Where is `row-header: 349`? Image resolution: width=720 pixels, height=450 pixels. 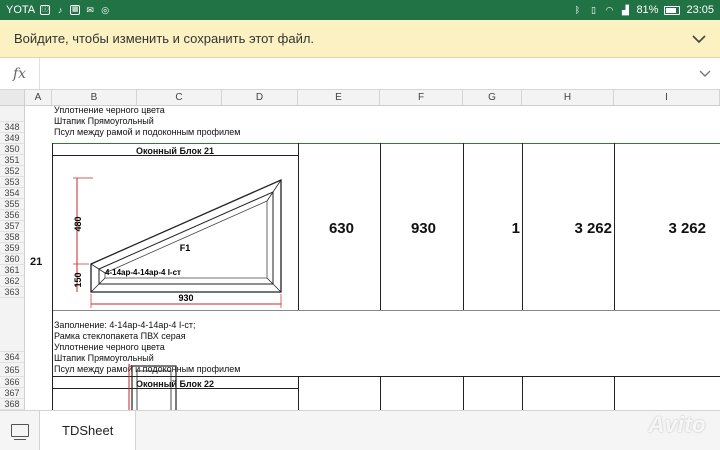 row-header: 349 is located at coordinates (12, 138).